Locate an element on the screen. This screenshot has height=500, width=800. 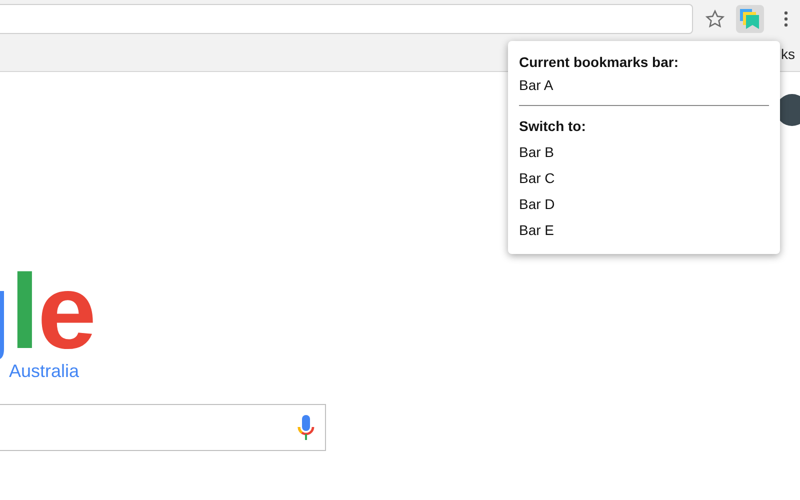
popup-heading: Switch to: is located at coordinates (553, 126).